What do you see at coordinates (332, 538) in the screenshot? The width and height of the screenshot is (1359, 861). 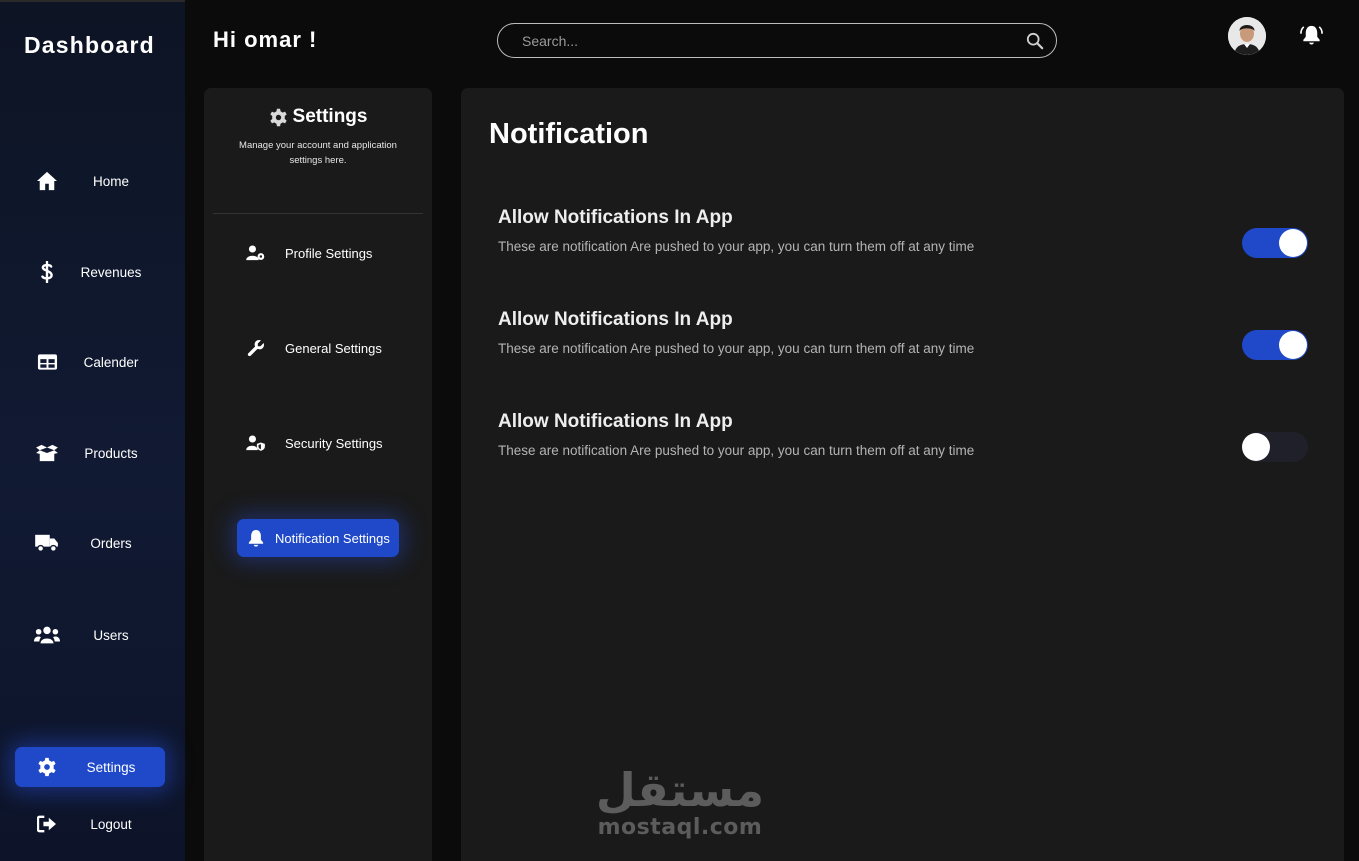 I see `settings-item-label: Notification Settings` at bounding box center [332, 538].